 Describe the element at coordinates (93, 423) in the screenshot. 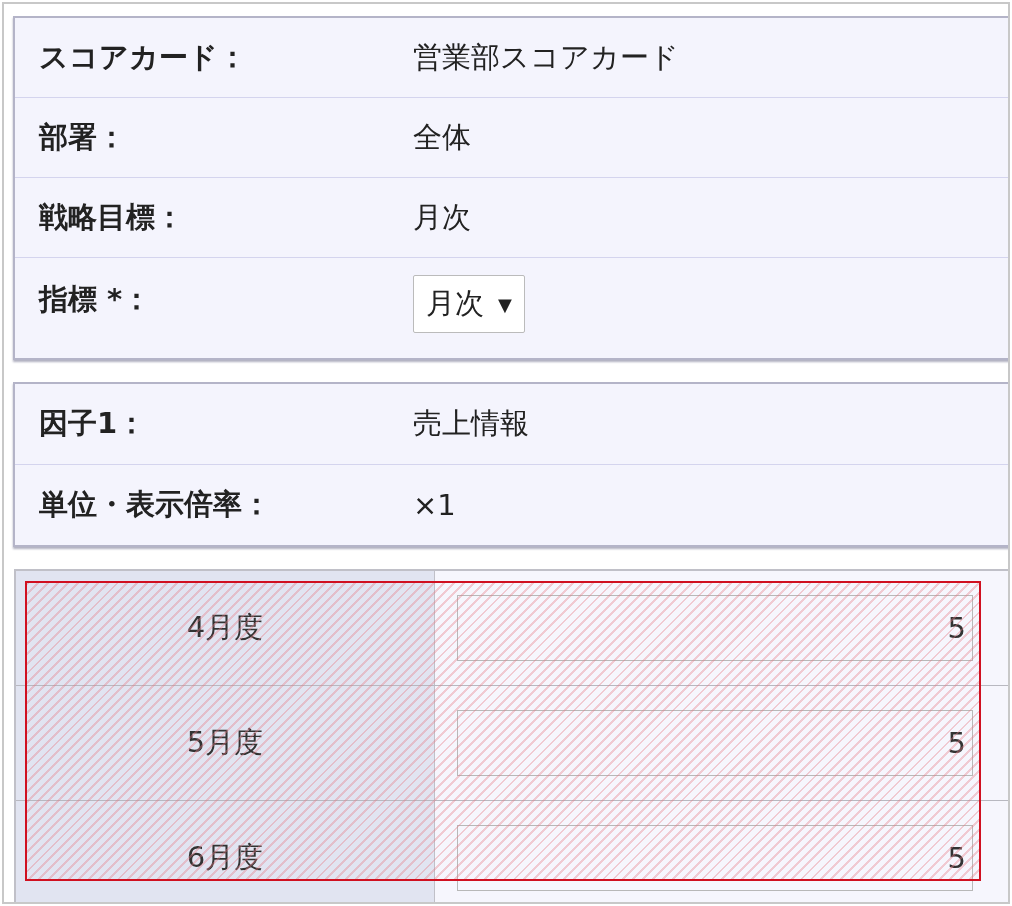

I see `field-label: 因子1：` at that location.